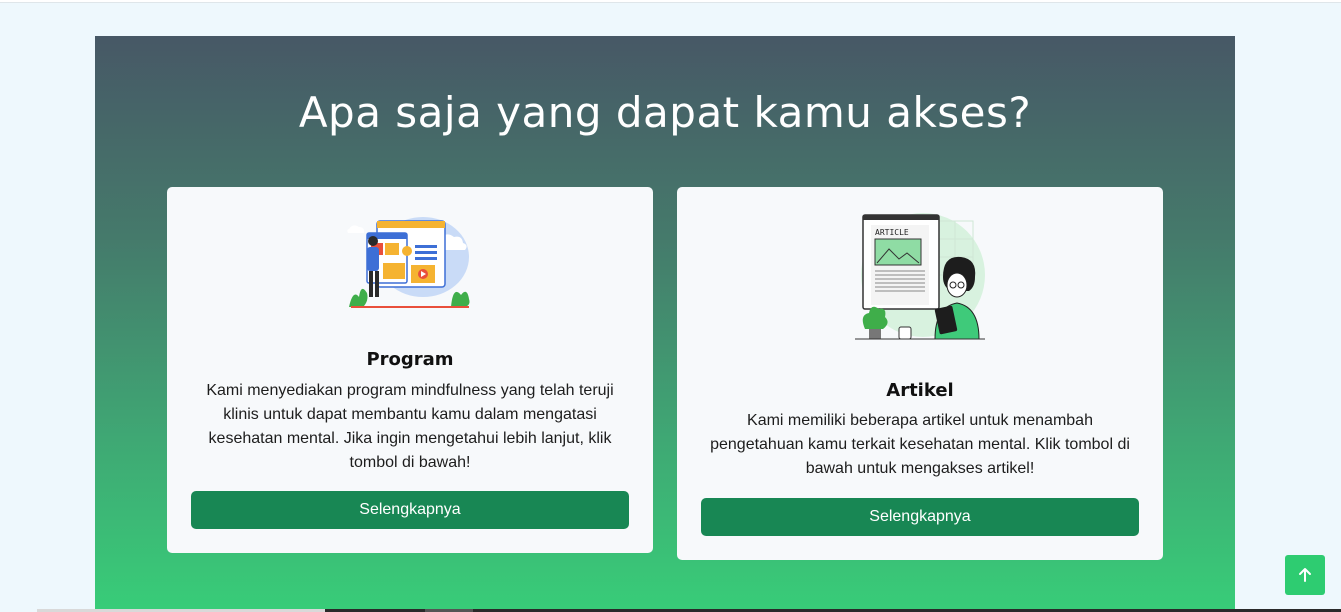  What do you see at coordinates (920, 276) in the screenshot?
I see `article-illustration: ARTICLE` at bounding box center [920, 276].